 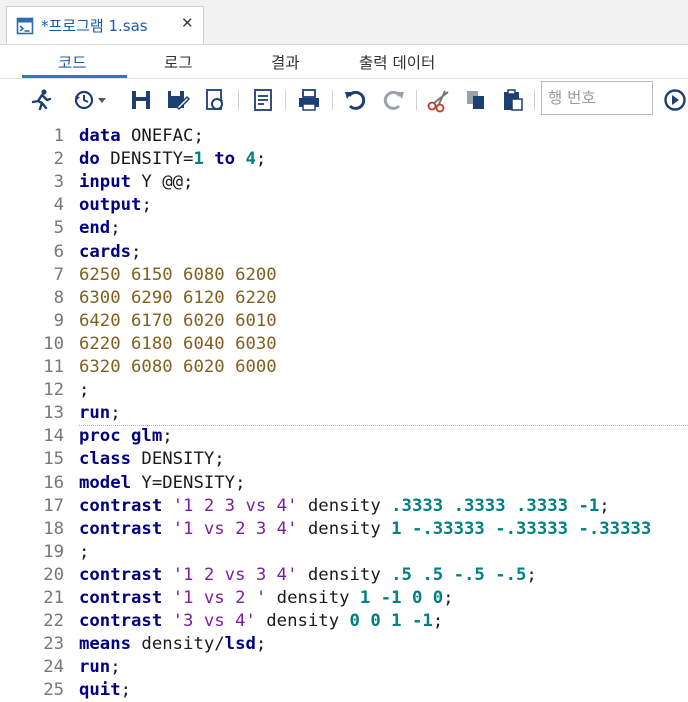 What do you see at coordinates (344, 275) in the screenshot?
I see `code-line: 7 6250 6150 6080 6200` at bounding box center [344, 275].